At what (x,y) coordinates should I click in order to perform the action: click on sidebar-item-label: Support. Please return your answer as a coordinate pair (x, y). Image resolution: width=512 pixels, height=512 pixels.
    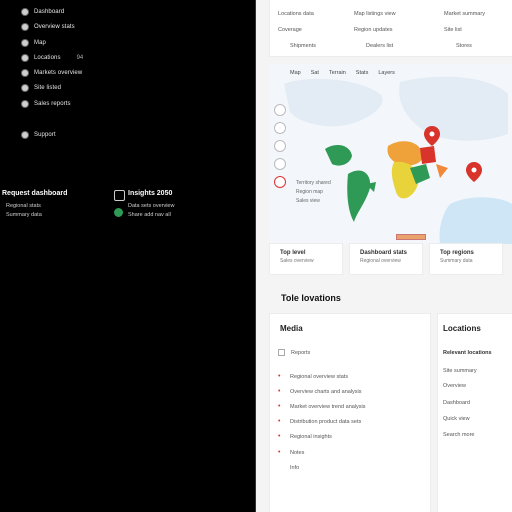
    Looking at the image, I should click on (45, 135).